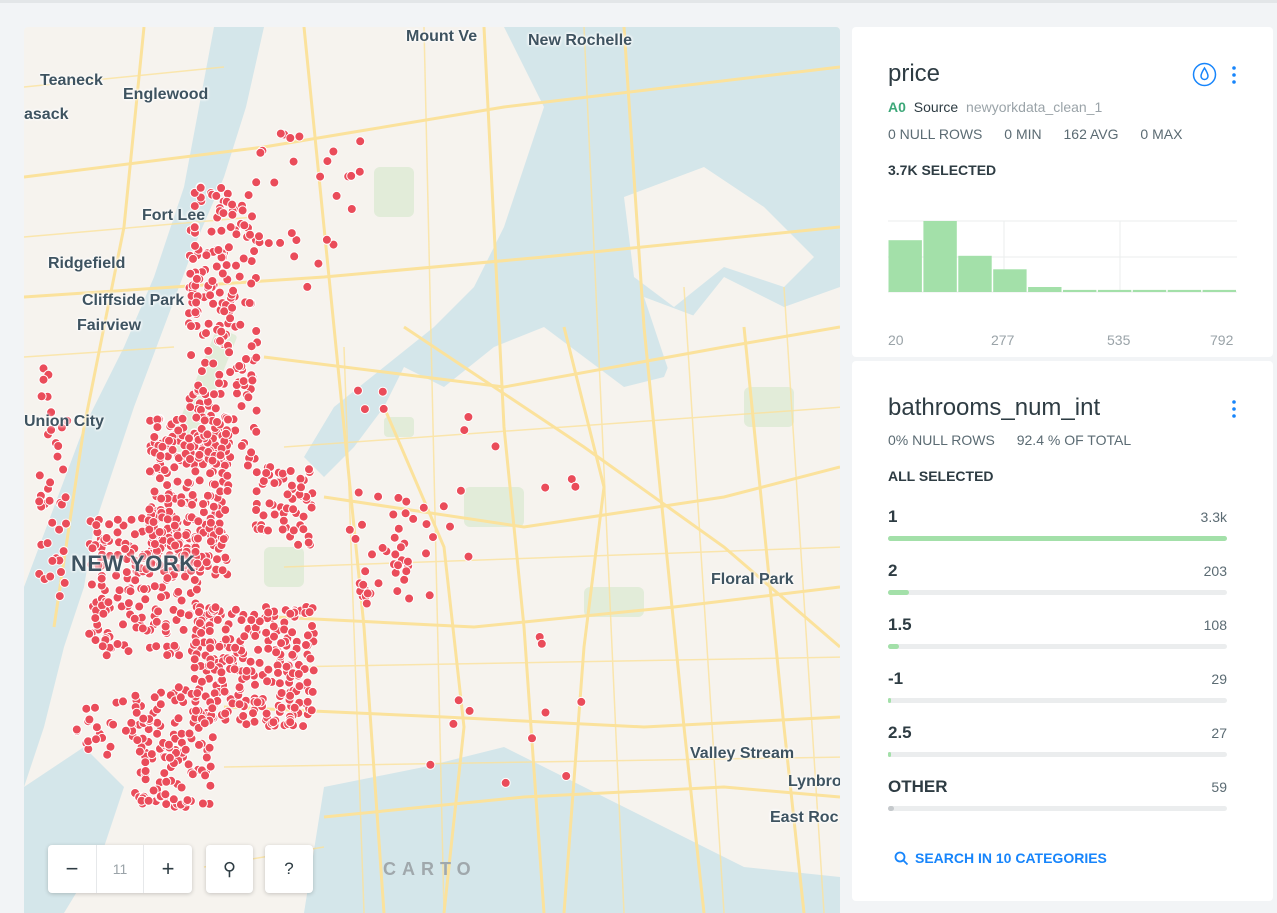  Describe the element at coordinates (1062, 257) in the screenshot. I see `price-histogram` at that location.